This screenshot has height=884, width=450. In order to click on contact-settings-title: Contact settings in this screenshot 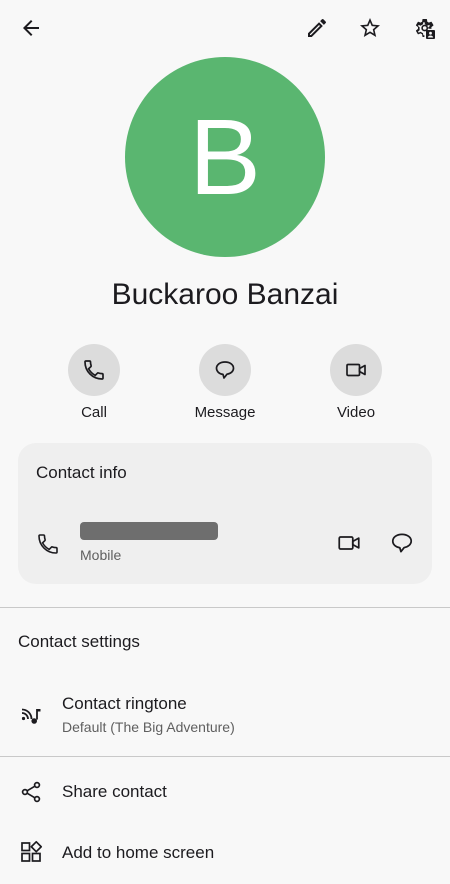, I will do `click(79, 641)`.